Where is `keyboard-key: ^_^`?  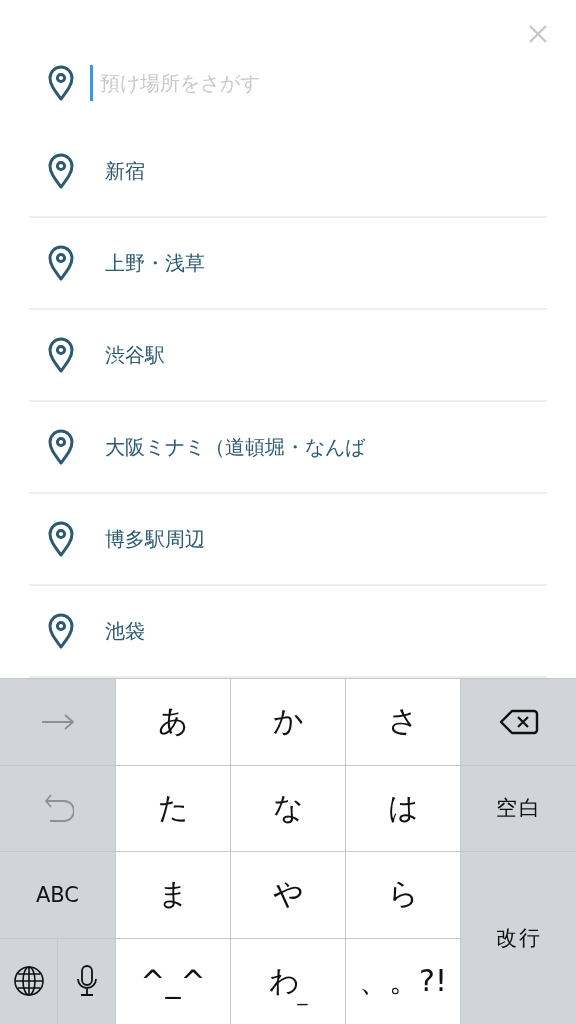 keyboard-key: ^_^ is located at coordinates (173, 981).